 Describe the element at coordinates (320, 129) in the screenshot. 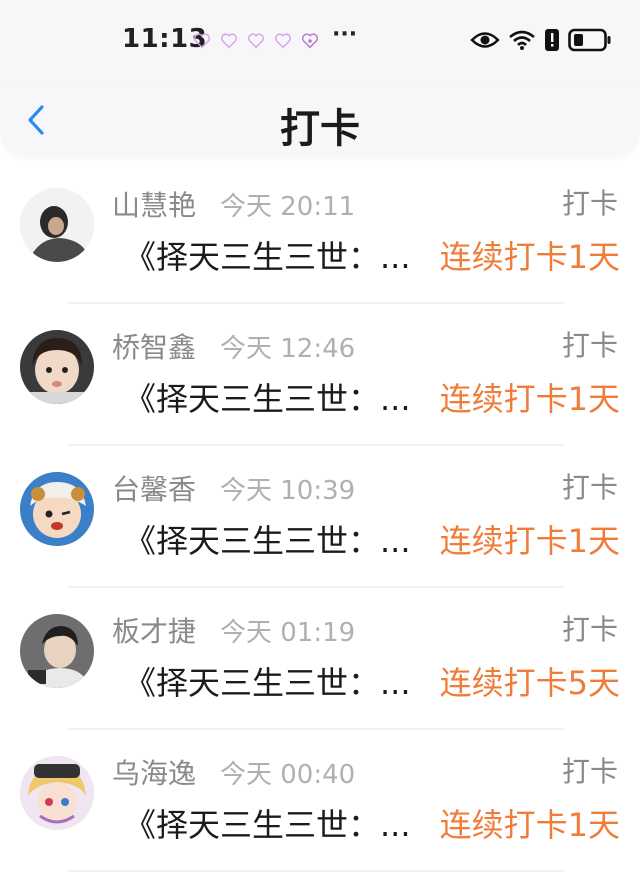

I see `page-title: 打卡` at that location.